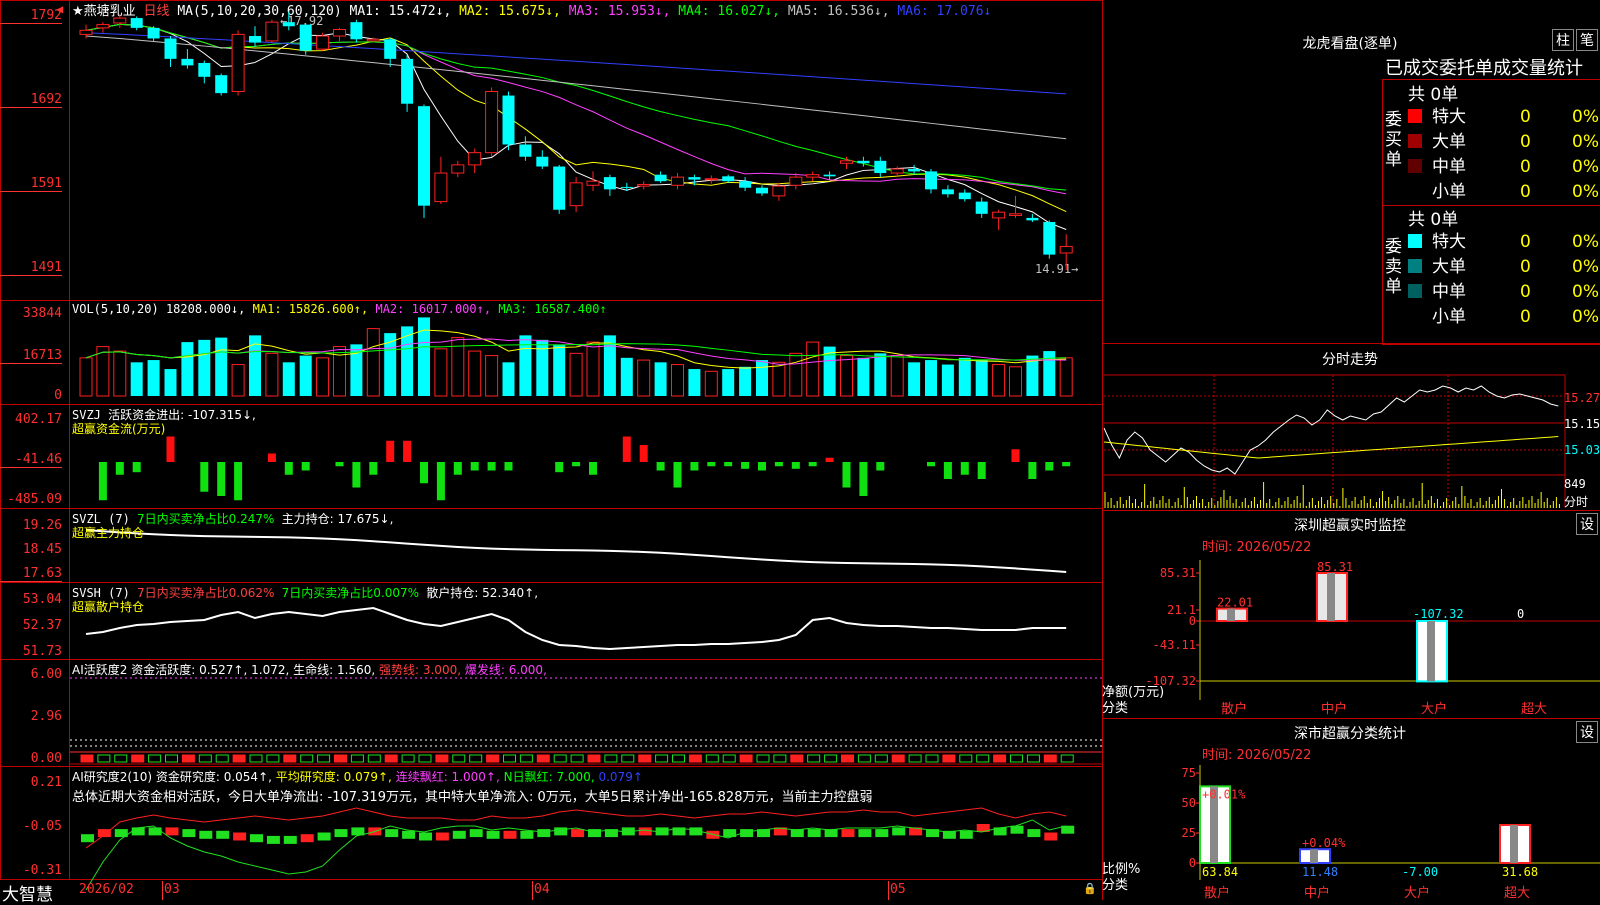  What do you see at coordinates (1433, 220) in the screenshot?
I see `sell-total: 共 0单` at bounding box center [1433, 220].